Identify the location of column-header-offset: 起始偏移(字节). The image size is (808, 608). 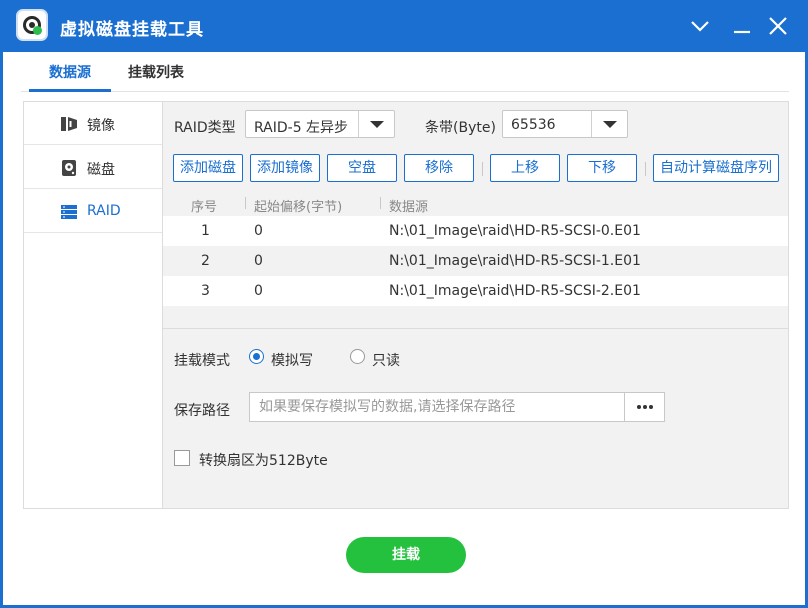
(298, 207).